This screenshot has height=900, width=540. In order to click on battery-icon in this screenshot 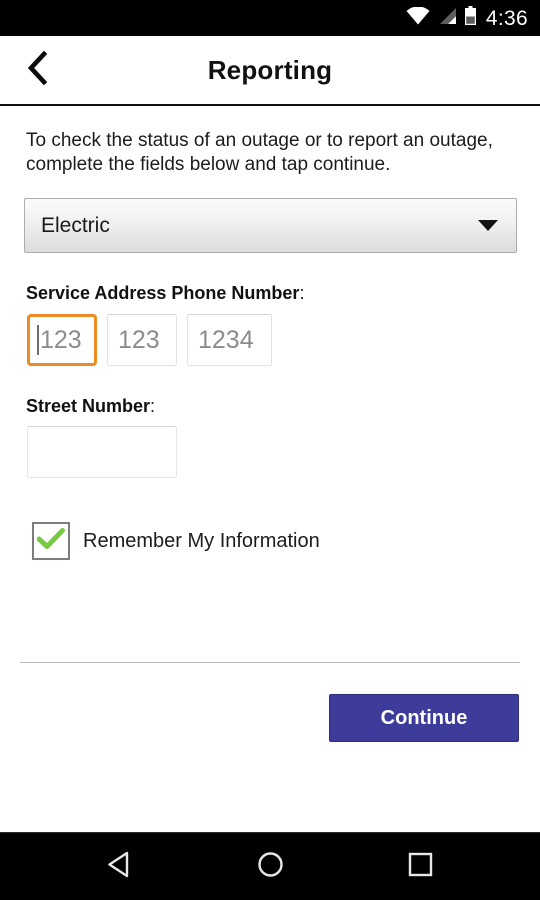, I will do `click(470, 18)`.